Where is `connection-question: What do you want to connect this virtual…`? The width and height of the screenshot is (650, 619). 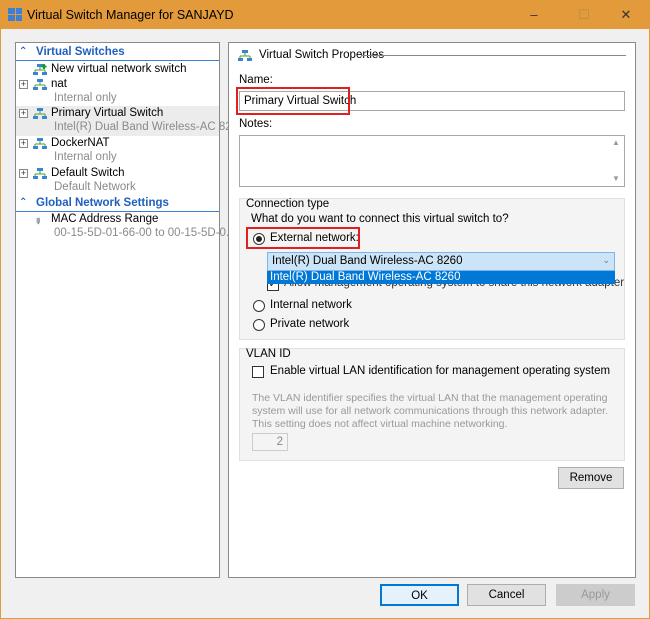
connection-question: What do you want to connect this virtual… is located at coordinates (380, 219).